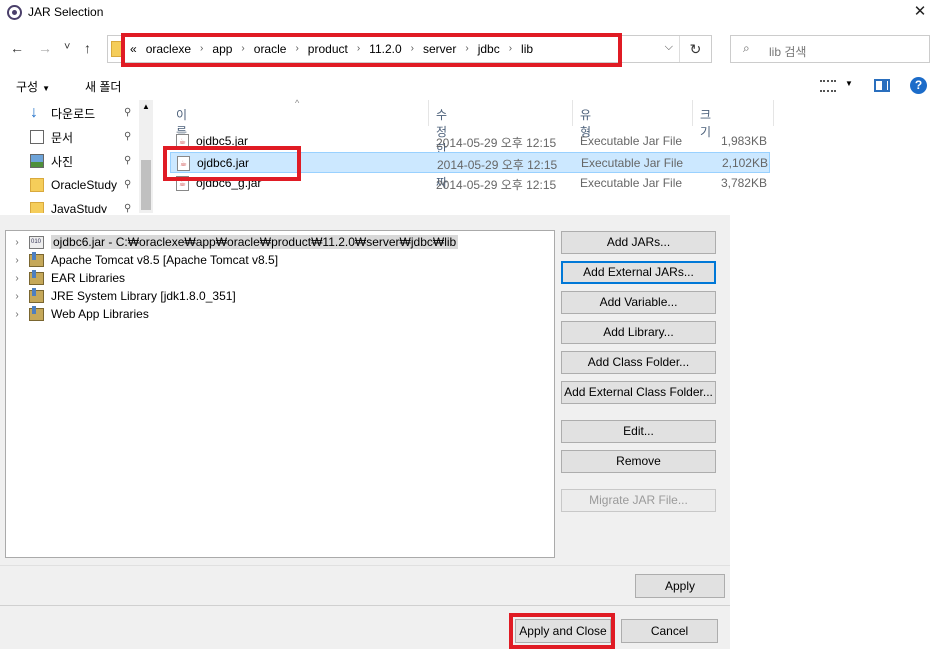 This screenshot has height=649, width=935. Describe the element at coordinates (830, 49) in the screenshot. I see `search-box: ⌕ lib 검색` at that location.